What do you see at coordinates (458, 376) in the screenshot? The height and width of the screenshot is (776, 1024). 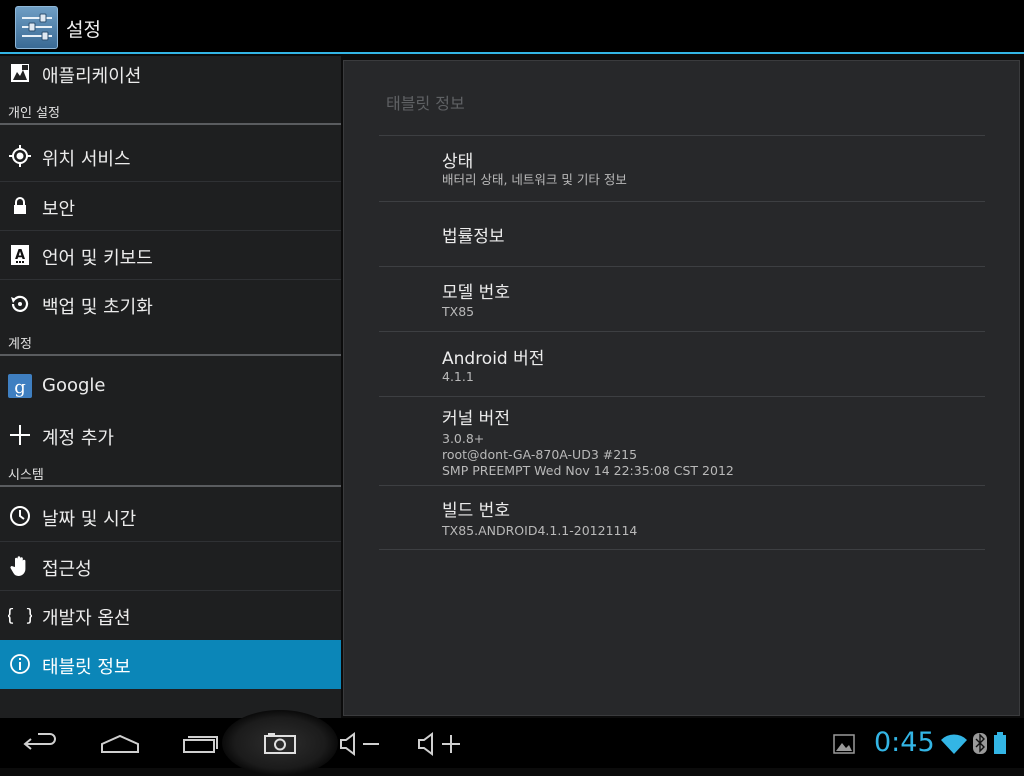 I see `android-version-value: 4.1.1` at bounding box center [458, 376].